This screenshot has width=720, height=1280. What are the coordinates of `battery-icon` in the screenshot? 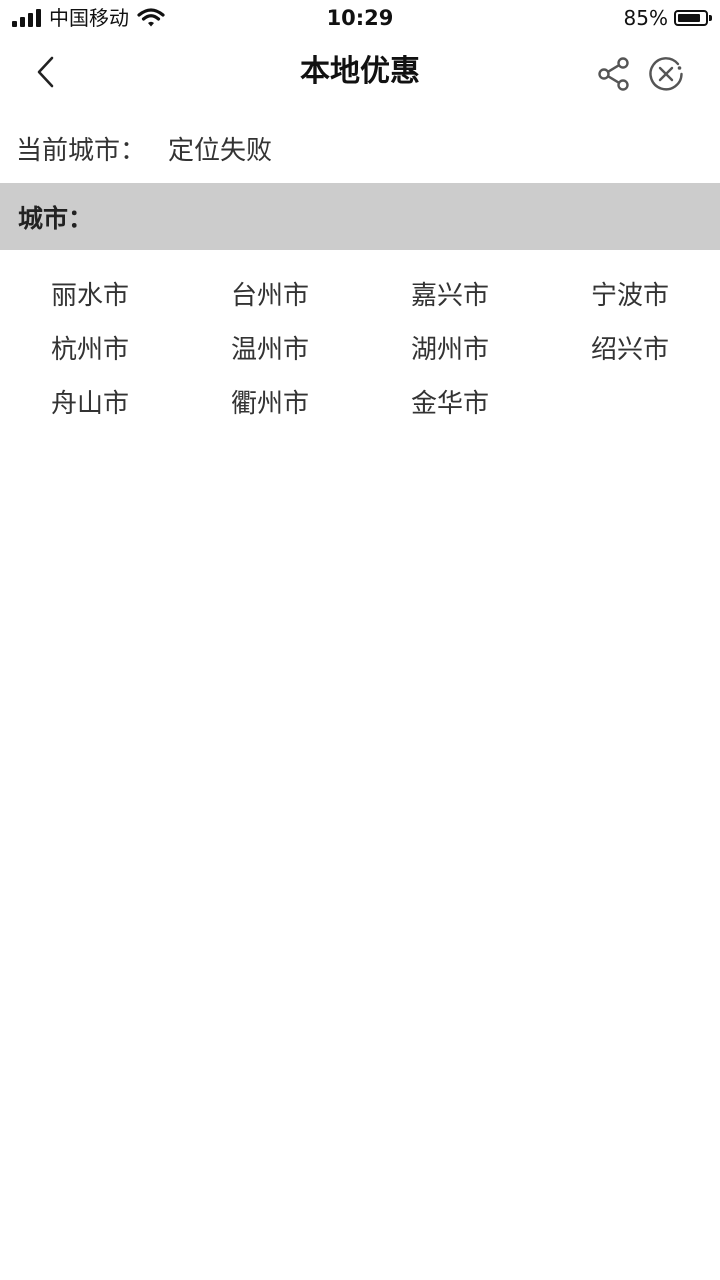 It's located at (693, 18).